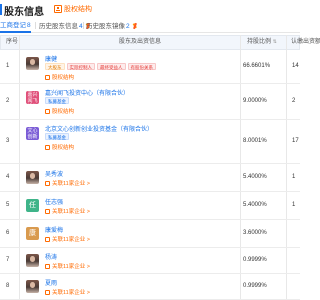 The height and width of the screenshot is (300, 320). I want to click on tab-label: 历史股东信息, so click(58, 26).